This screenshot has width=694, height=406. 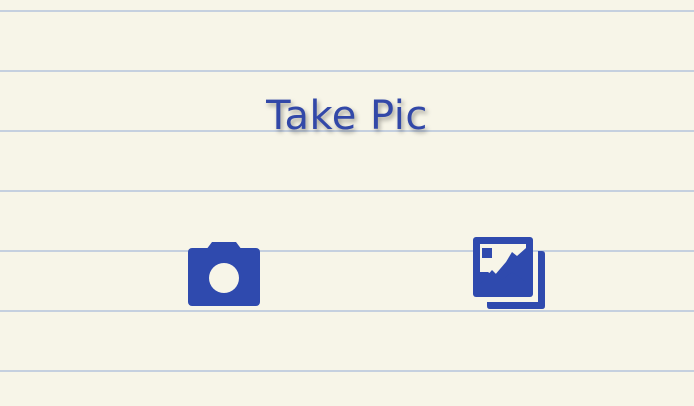 I want to click on photo-library-icon, so click(x=509, y=273).